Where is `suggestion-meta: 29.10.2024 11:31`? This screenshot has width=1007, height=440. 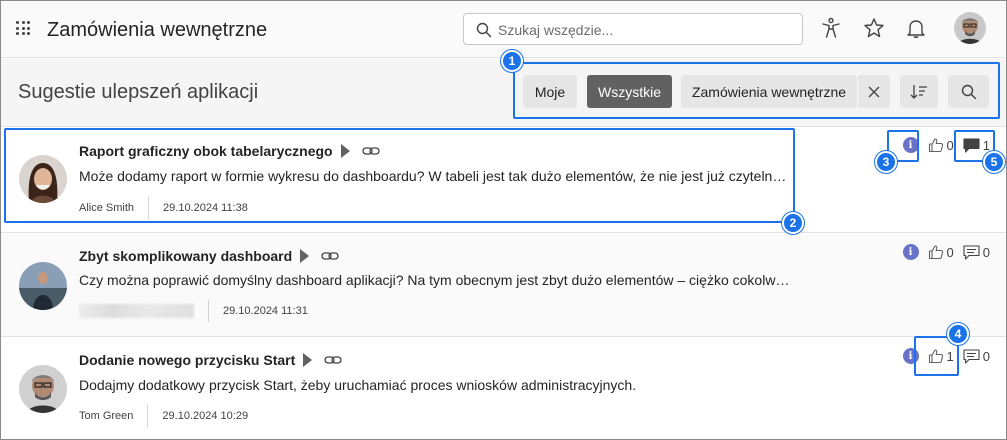
suggestion-meta: 29.10.2024 11:31 is located at coordinates (193, 311).